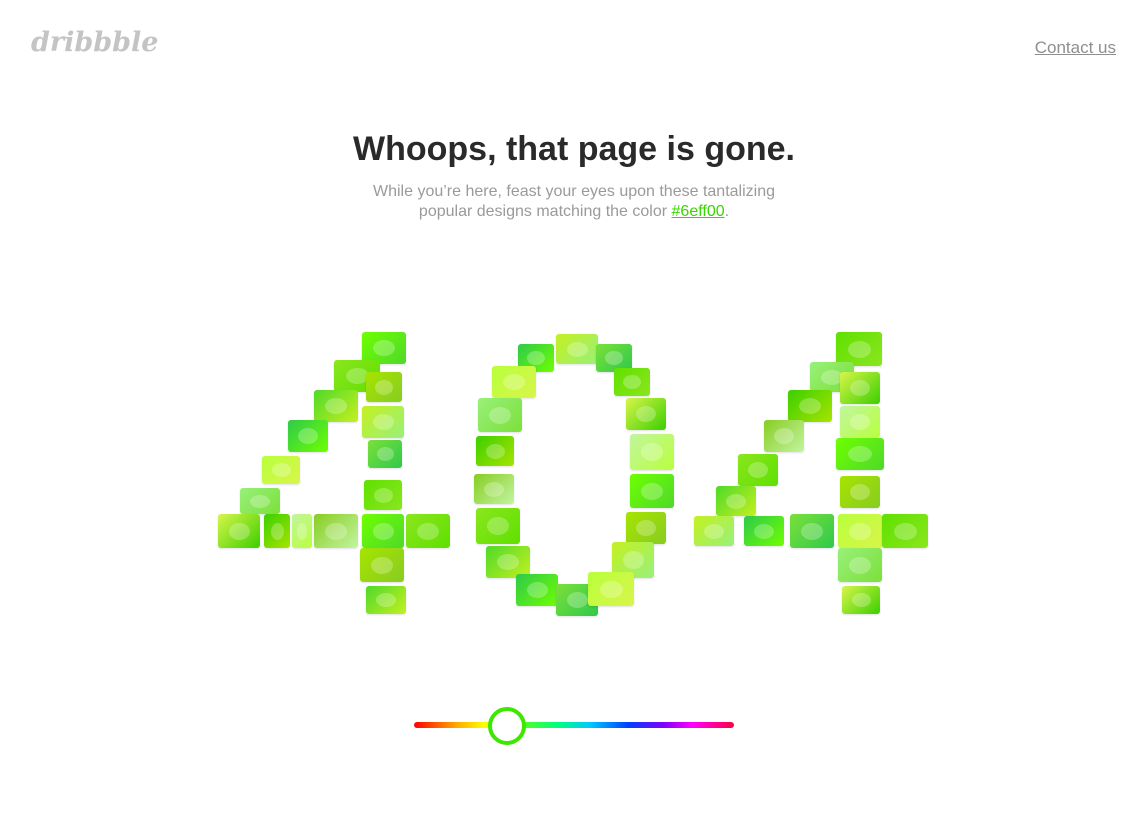 Image resolution: width=1148 pixels, height=825 pixels. Describe the element at coordinates (574, 149) in the screenshot. I see `page-title: Whoops, that page is gone.` at that location.